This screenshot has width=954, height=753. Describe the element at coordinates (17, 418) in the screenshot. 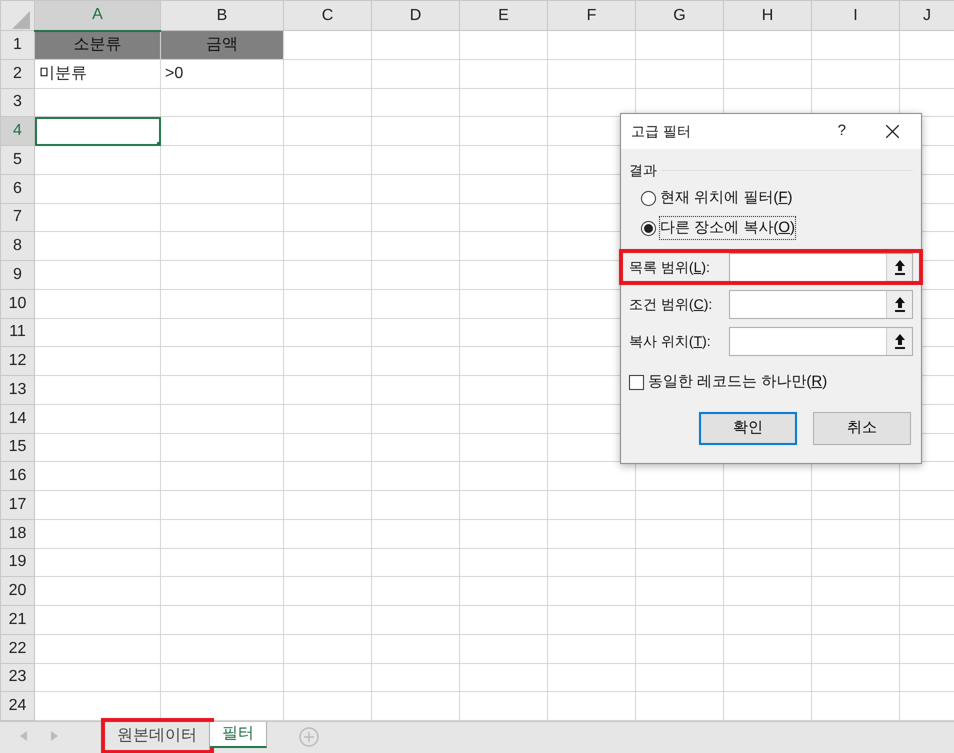

I see `row-header: 14` at that location.